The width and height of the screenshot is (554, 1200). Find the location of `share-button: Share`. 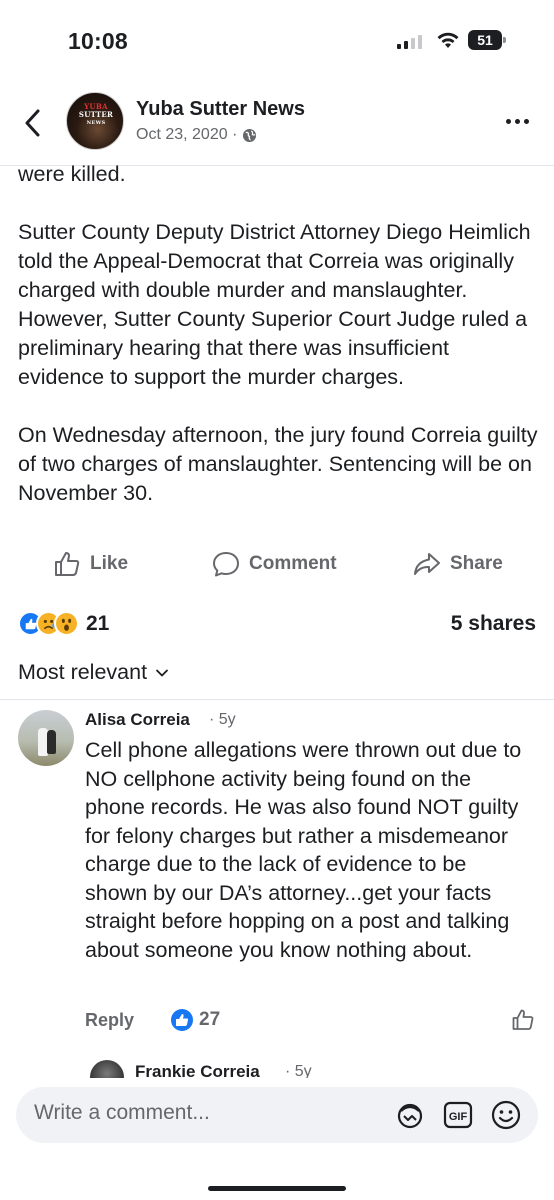

share-button: Share is located at coordinates (458, 564).